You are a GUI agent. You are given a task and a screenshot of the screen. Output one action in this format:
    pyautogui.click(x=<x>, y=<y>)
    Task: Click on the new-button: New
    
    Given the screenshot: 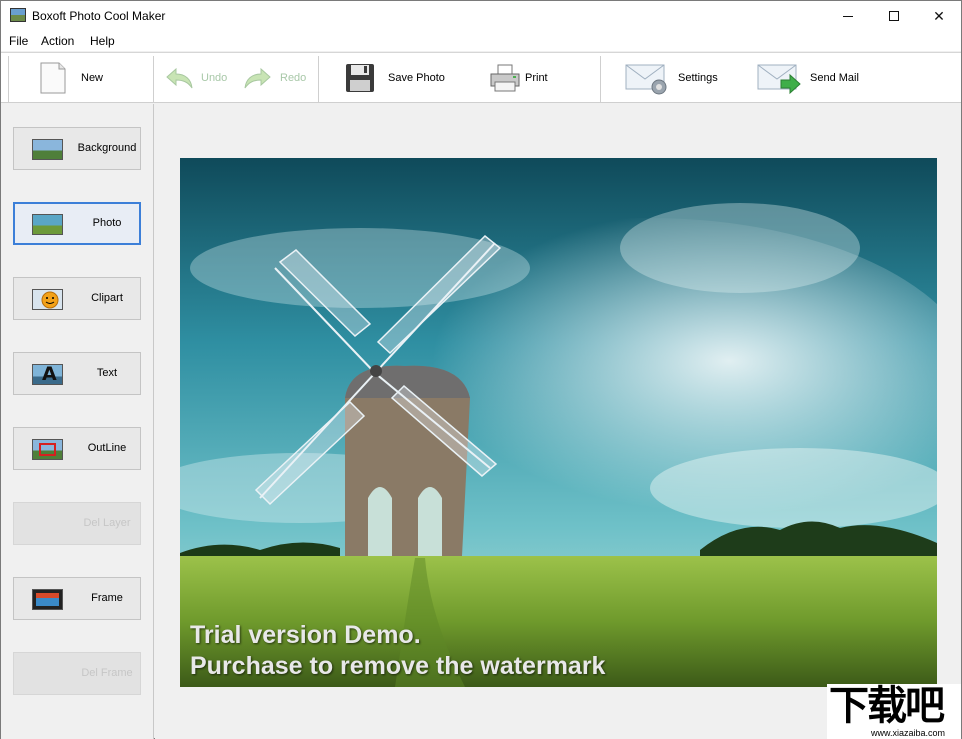 What is the action you would take?
    pyautogui.click(x=70, y=78)
    